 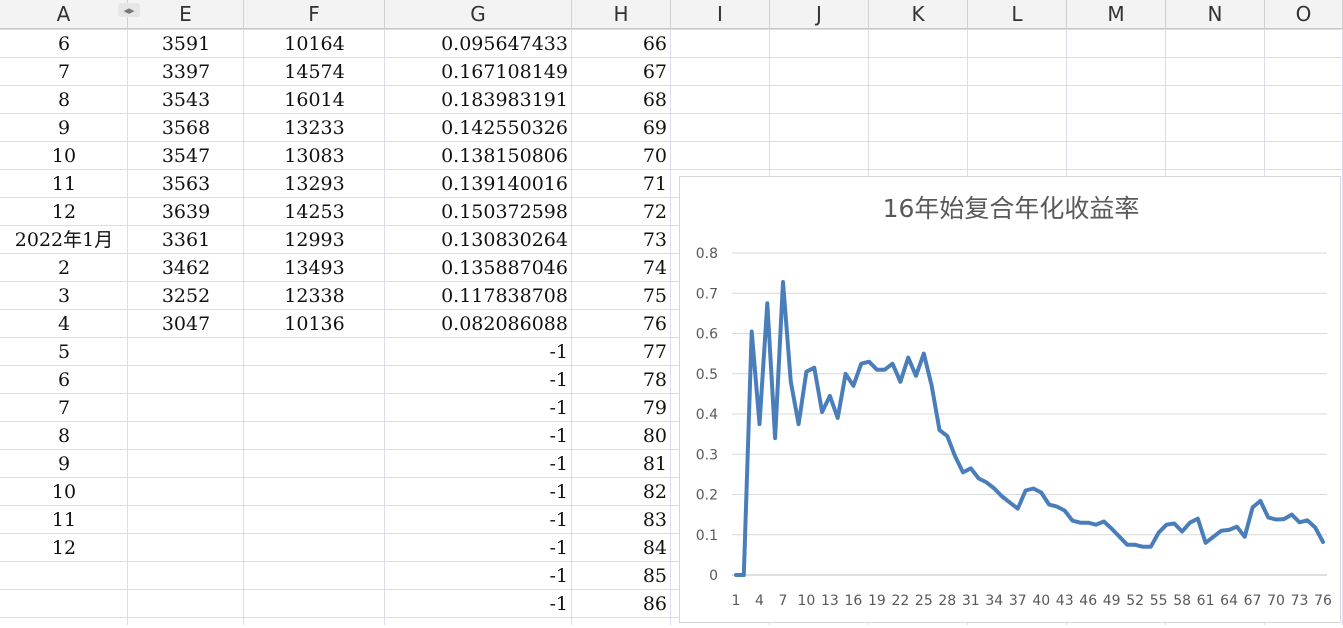 What do you see at coordinates (186, 240) in the screenshot?
I see `cell-e: 3361` at bounding box center [186, 240].